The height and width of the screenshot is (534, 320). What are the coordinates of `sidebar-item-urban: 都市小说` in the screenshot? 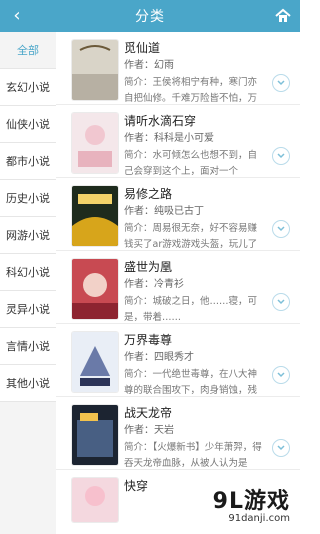 It's located at (28, 161).